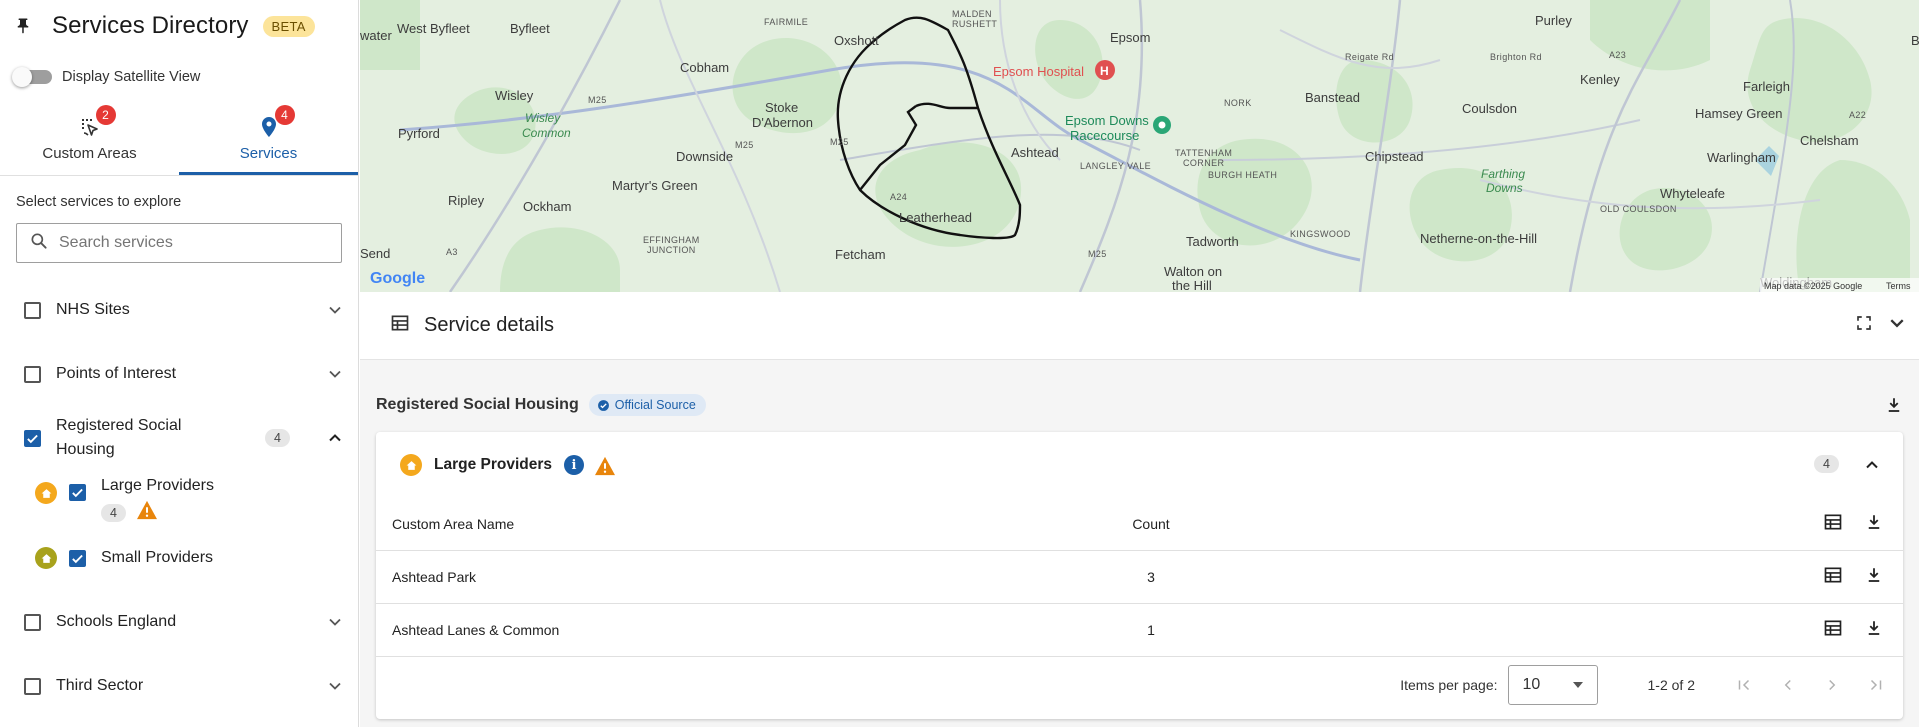 Image resolution: width=1919 pixels, height=727 pixels. Describe the element at coordinates (268, 153) in the screenshot. I see `tab-label: Services` at that location.